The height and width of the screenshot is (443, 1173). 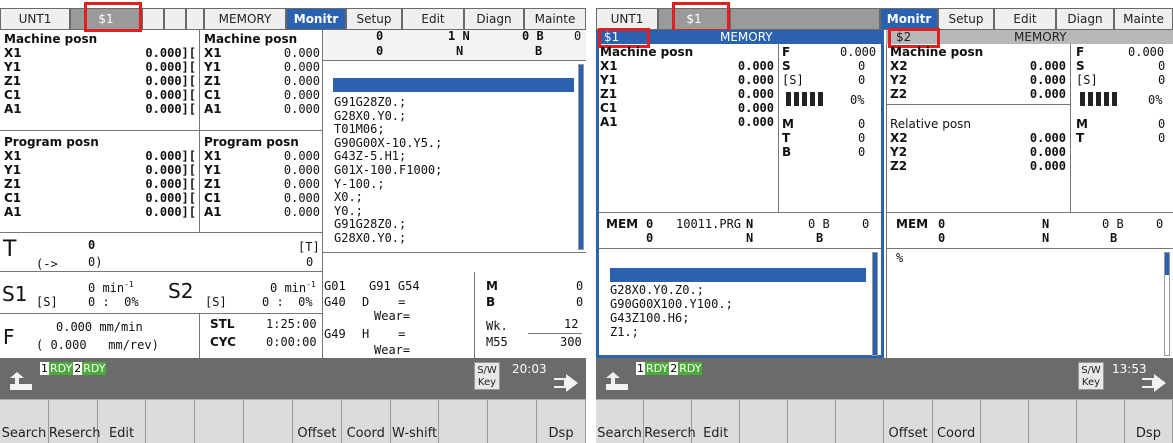 I want to click on g01: G01, so click(x=335, y=286).